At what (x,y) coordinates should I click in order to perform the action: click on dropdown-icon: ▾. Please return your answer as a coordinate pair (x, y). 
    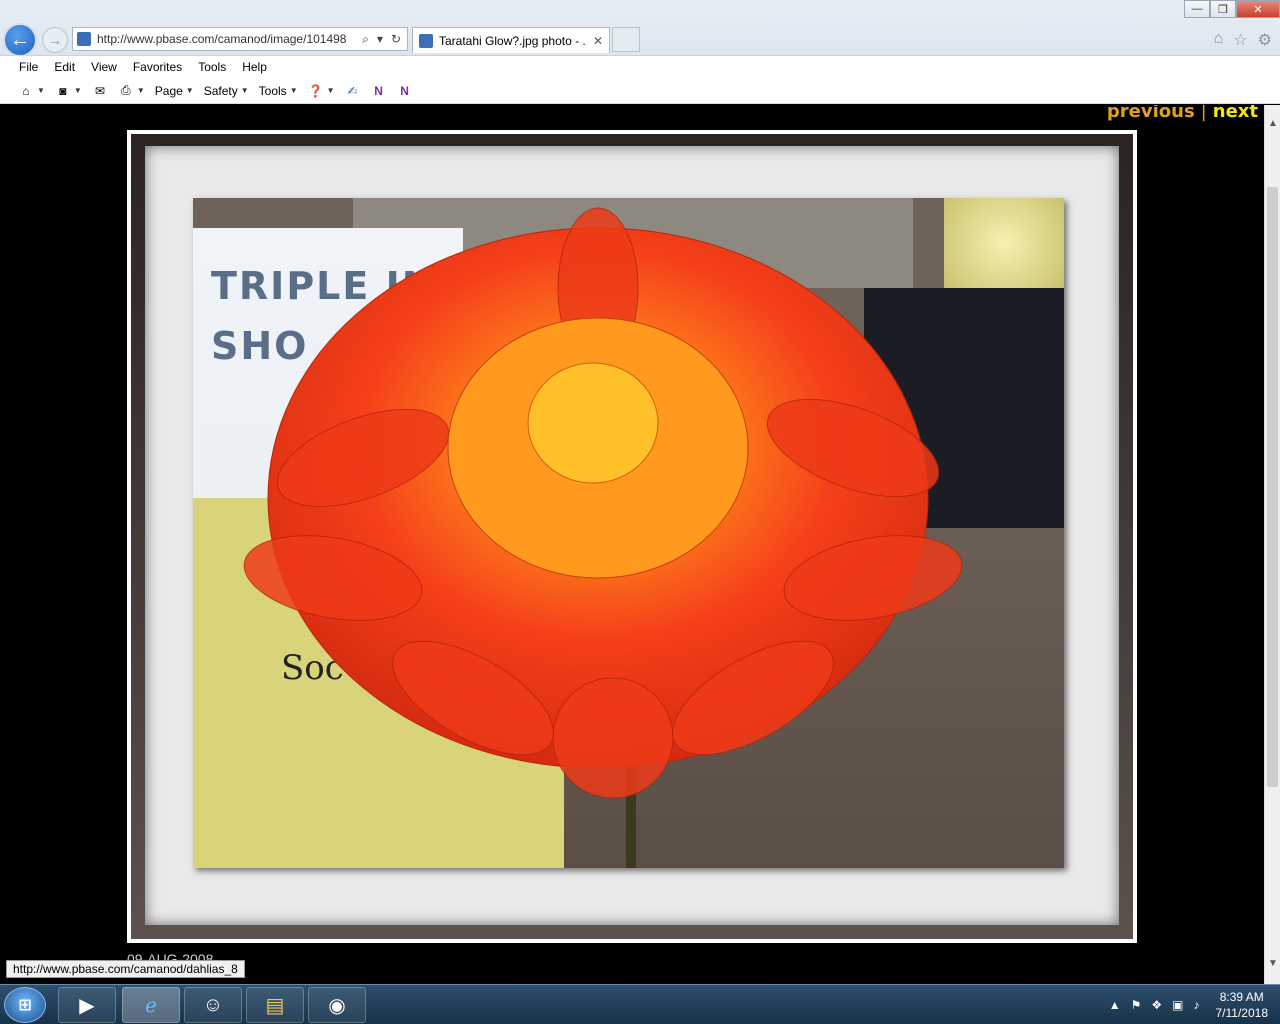
    Looking at the image, I should click on (380, 39).